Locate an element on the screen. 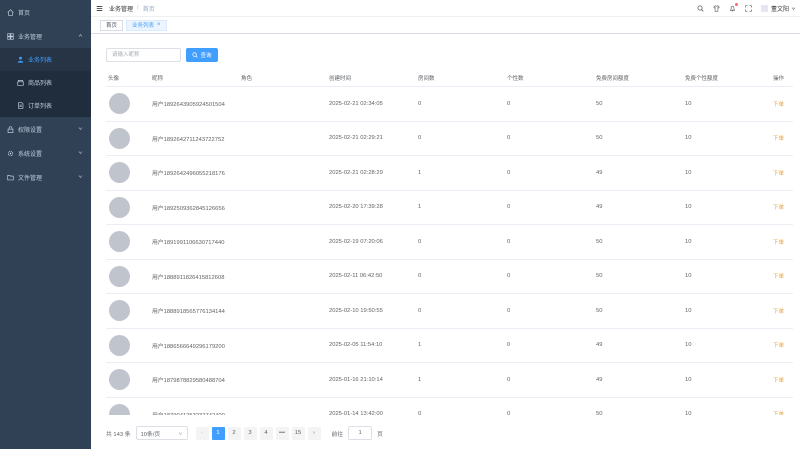 The image size is (800, 449). tag-label: 业务列表 is located at coordinates (143, 26).